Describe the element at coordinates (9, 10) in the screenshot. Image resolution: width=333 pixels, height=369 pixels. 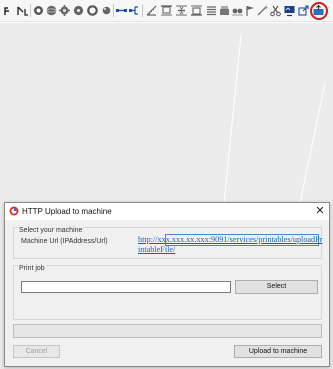
I see `move-icon` at that location.